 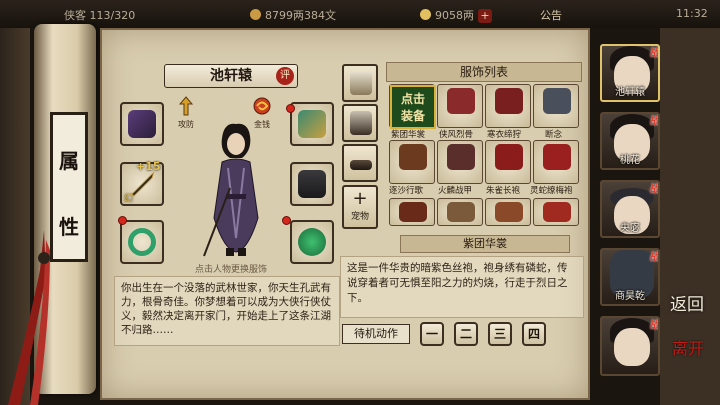 I want to click on helmet-icon, so click(x=312, y=124).